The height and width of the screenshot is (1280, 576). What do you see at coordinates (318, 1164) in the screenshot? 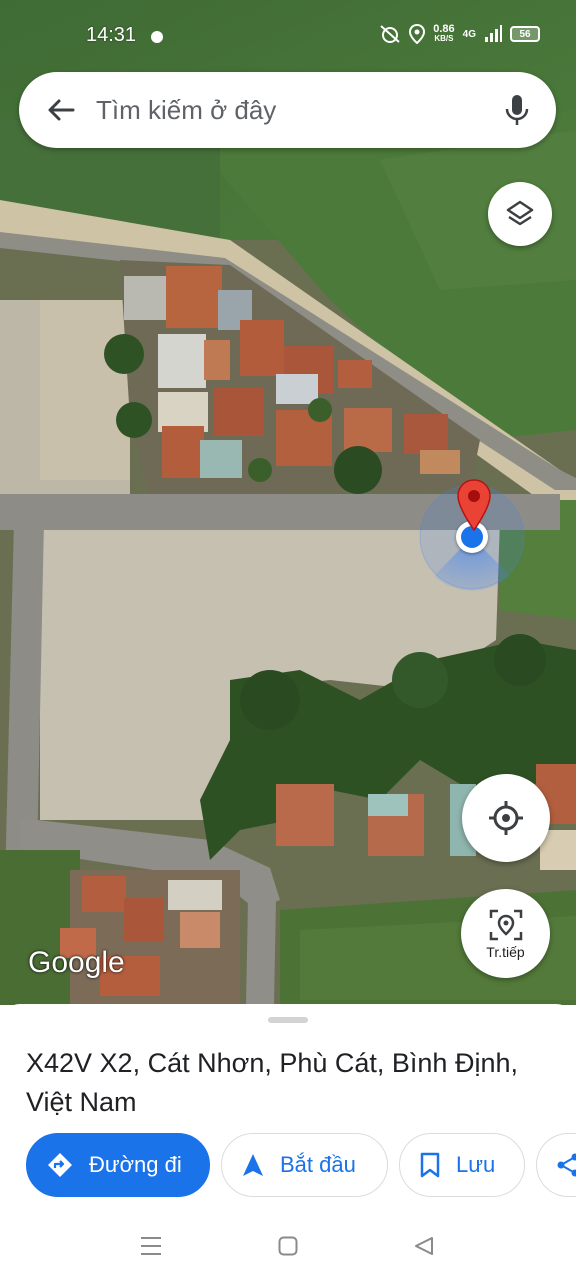
I see `start-label: Bắt đầu` at bounding box center [318, 1164].